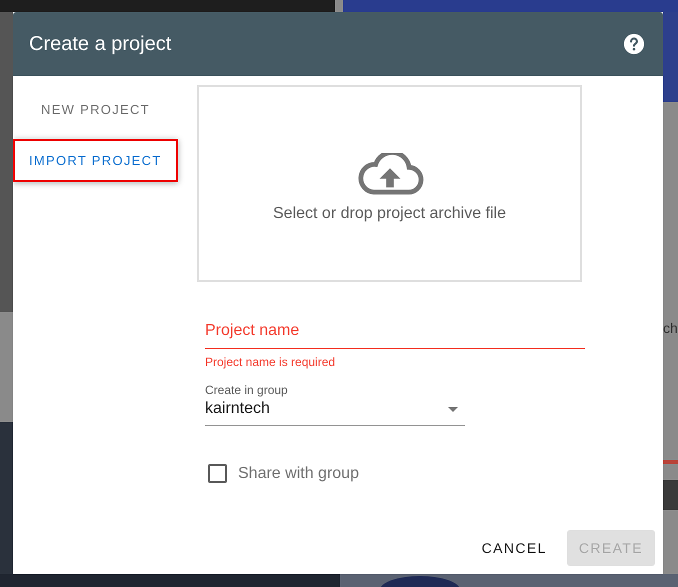 This screenshot has width=678, height=587. Describe the element at coordinates (89, 109) in the screenshot. I see `tab: NEW PROJECT` at that location.